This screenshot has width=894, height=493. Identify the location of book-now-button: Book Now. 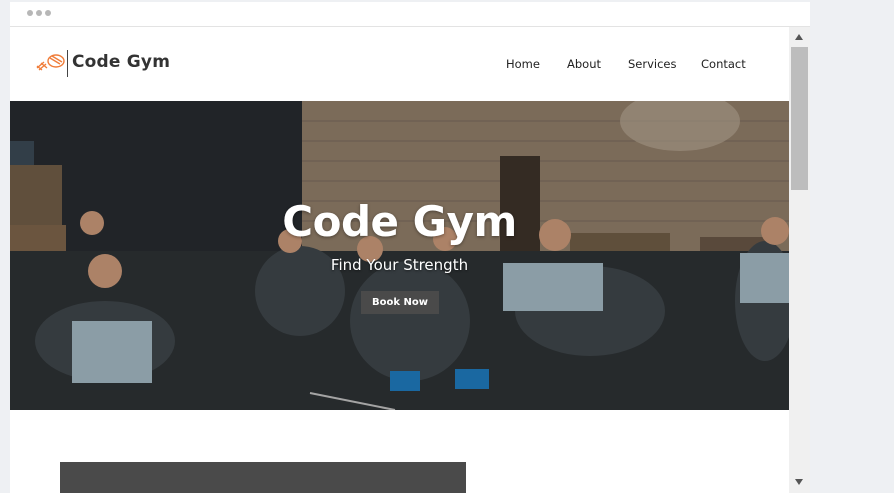
(400, 302).